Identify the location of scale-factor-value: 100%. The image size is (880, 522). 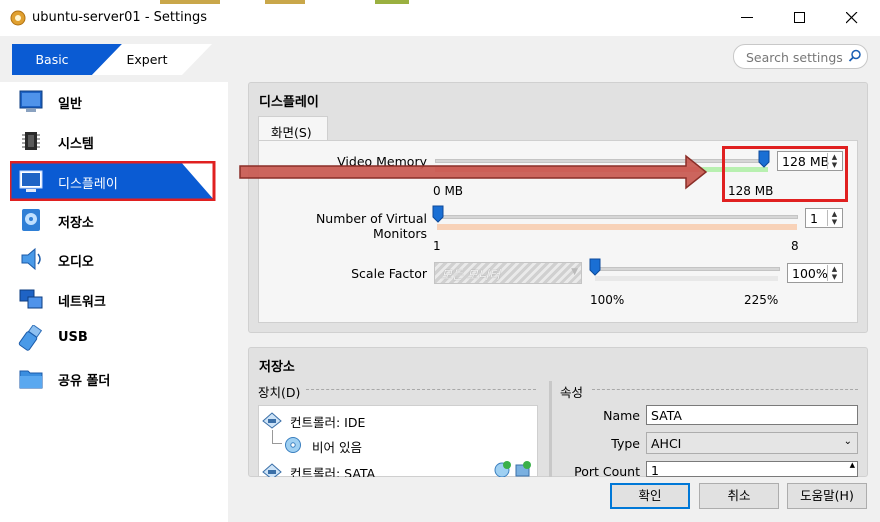
(810, 273).